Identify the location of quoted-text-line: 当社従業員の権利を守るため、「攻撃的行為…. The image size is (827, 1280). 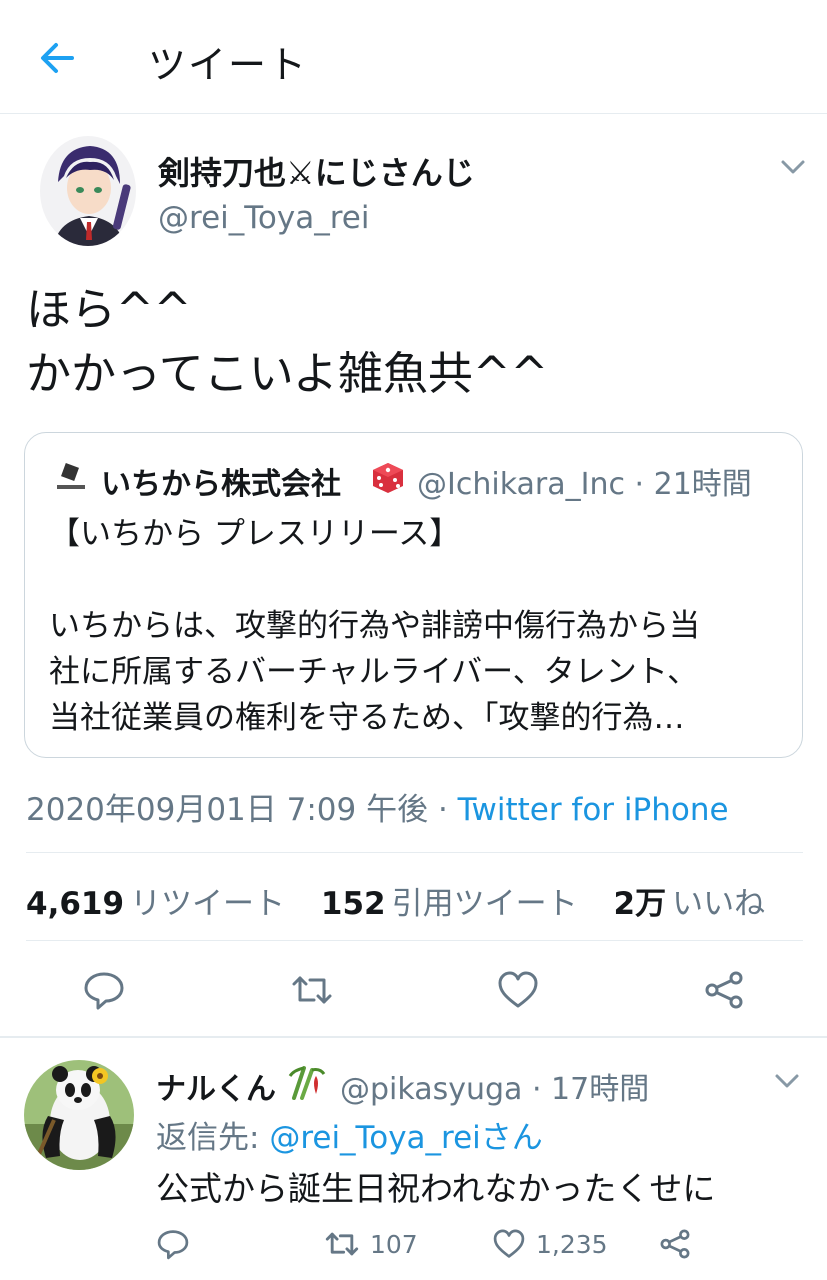
(367, 718).